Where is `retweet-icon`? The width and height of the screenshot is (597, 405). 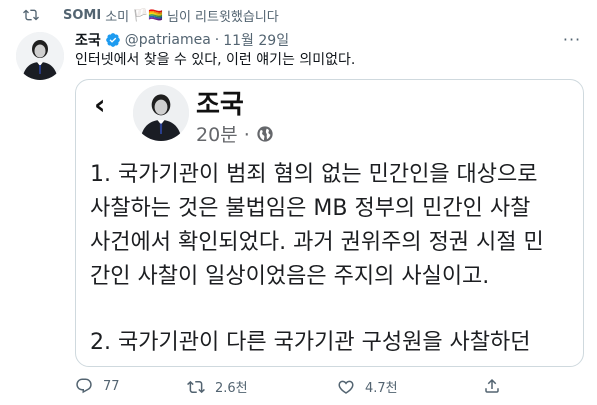
retweet-icon is located at coordinates (31, 15).